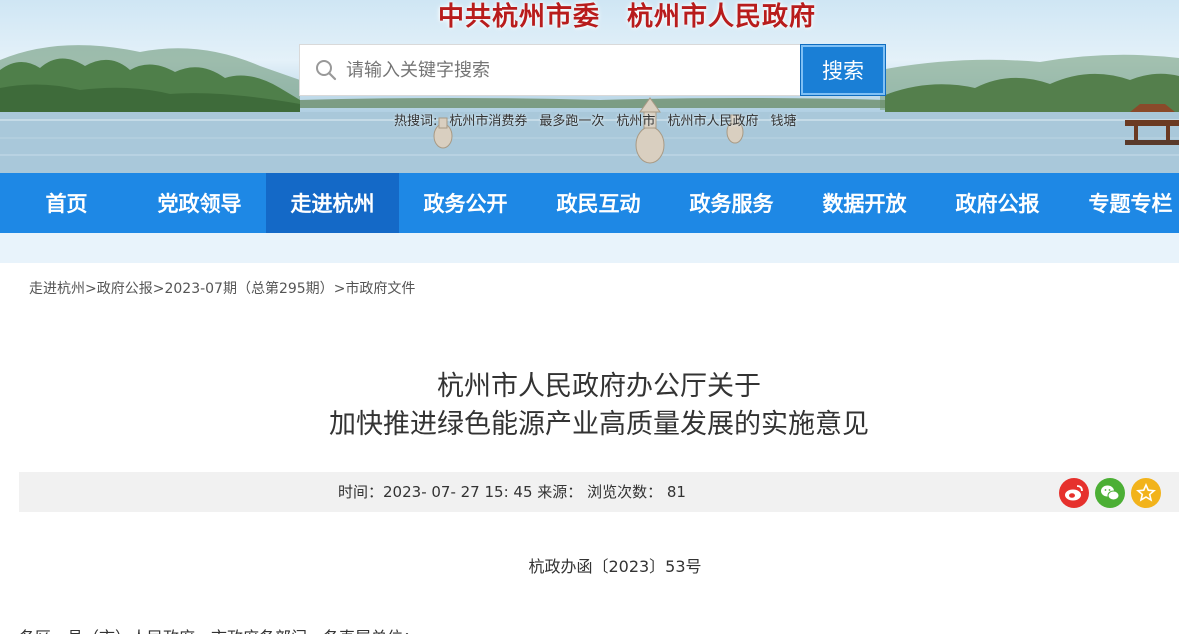 This screenshot has height=634, width=1179. Describe the element at coordinates (125, 289) in the screenshot. I see `breadcrumb-link: 政府公报` at that location.